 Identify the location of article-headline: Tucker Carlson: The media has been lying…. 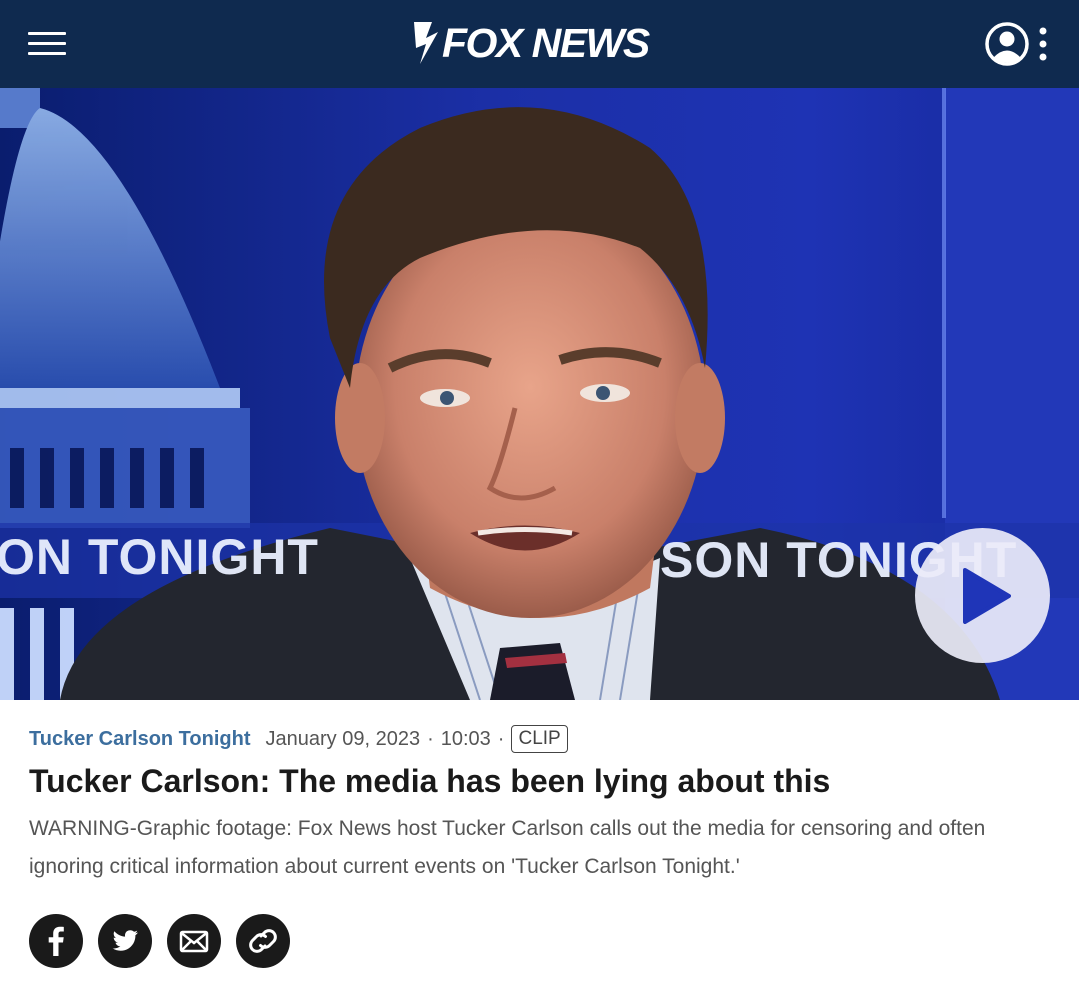
(430, 781).